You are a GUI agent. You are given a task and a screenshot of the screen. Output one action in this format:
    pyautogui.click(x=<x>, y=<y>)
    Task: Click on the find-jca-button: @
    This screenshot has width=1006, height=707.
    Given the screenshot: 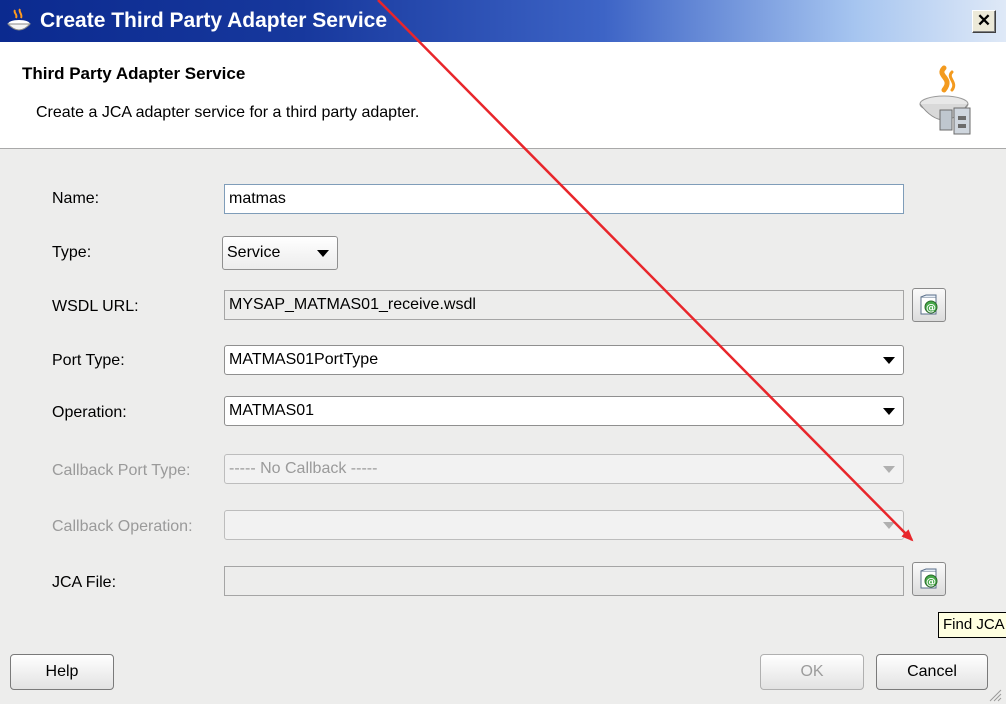 What is the action you would take?
    pyautogui.click(x=929, y=579)
    